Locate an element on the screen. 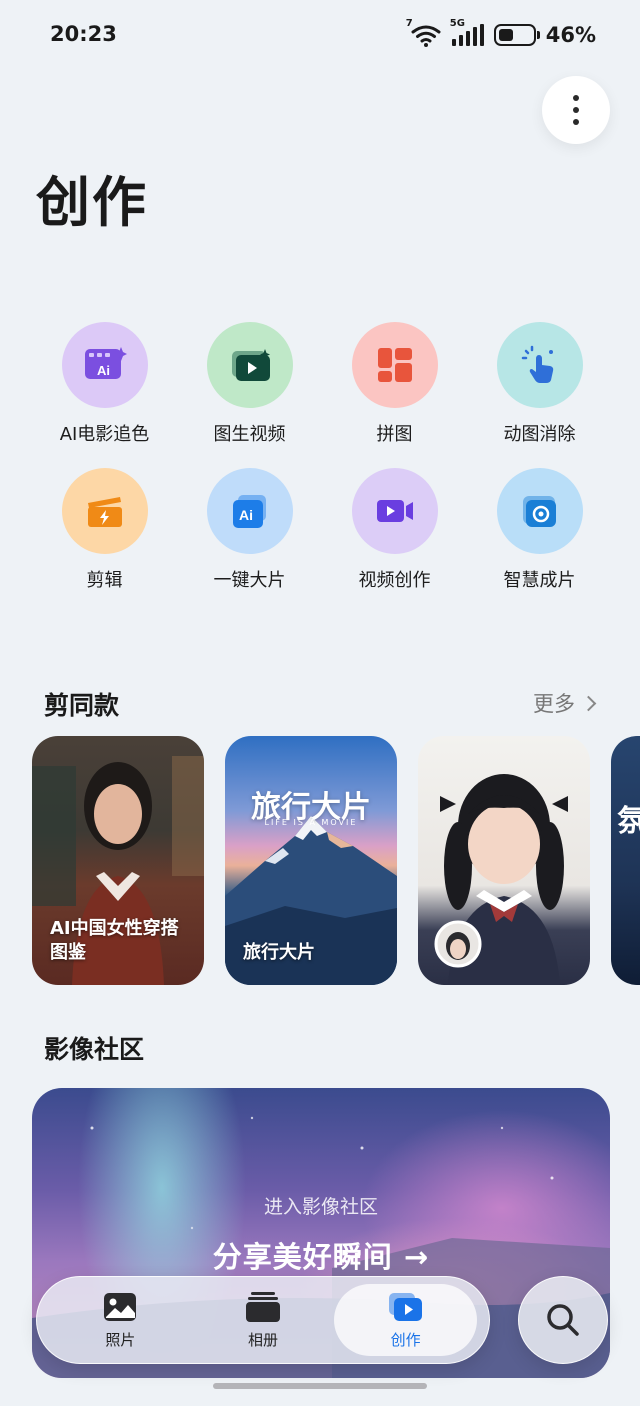  battery-icon is located at coordinates (516, 35).